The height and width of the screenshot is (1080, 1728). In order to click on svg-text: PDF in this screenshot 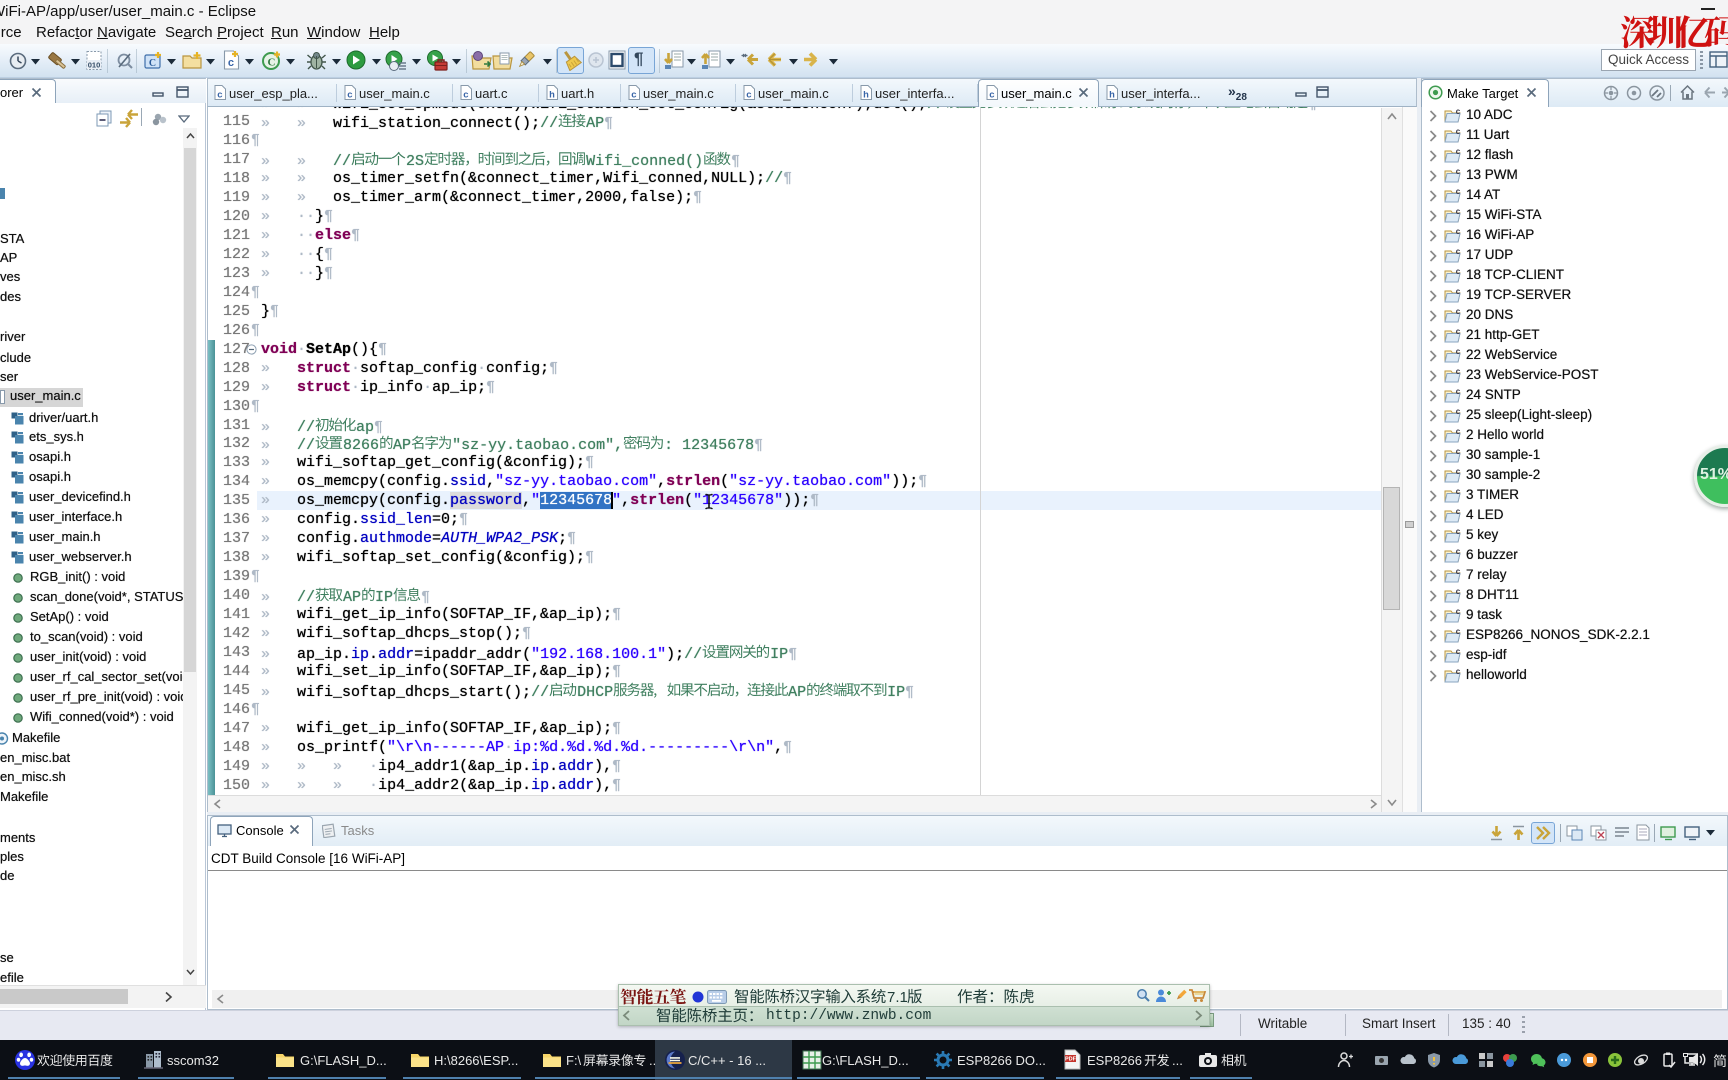, I will do `click(1071, 1060)`.